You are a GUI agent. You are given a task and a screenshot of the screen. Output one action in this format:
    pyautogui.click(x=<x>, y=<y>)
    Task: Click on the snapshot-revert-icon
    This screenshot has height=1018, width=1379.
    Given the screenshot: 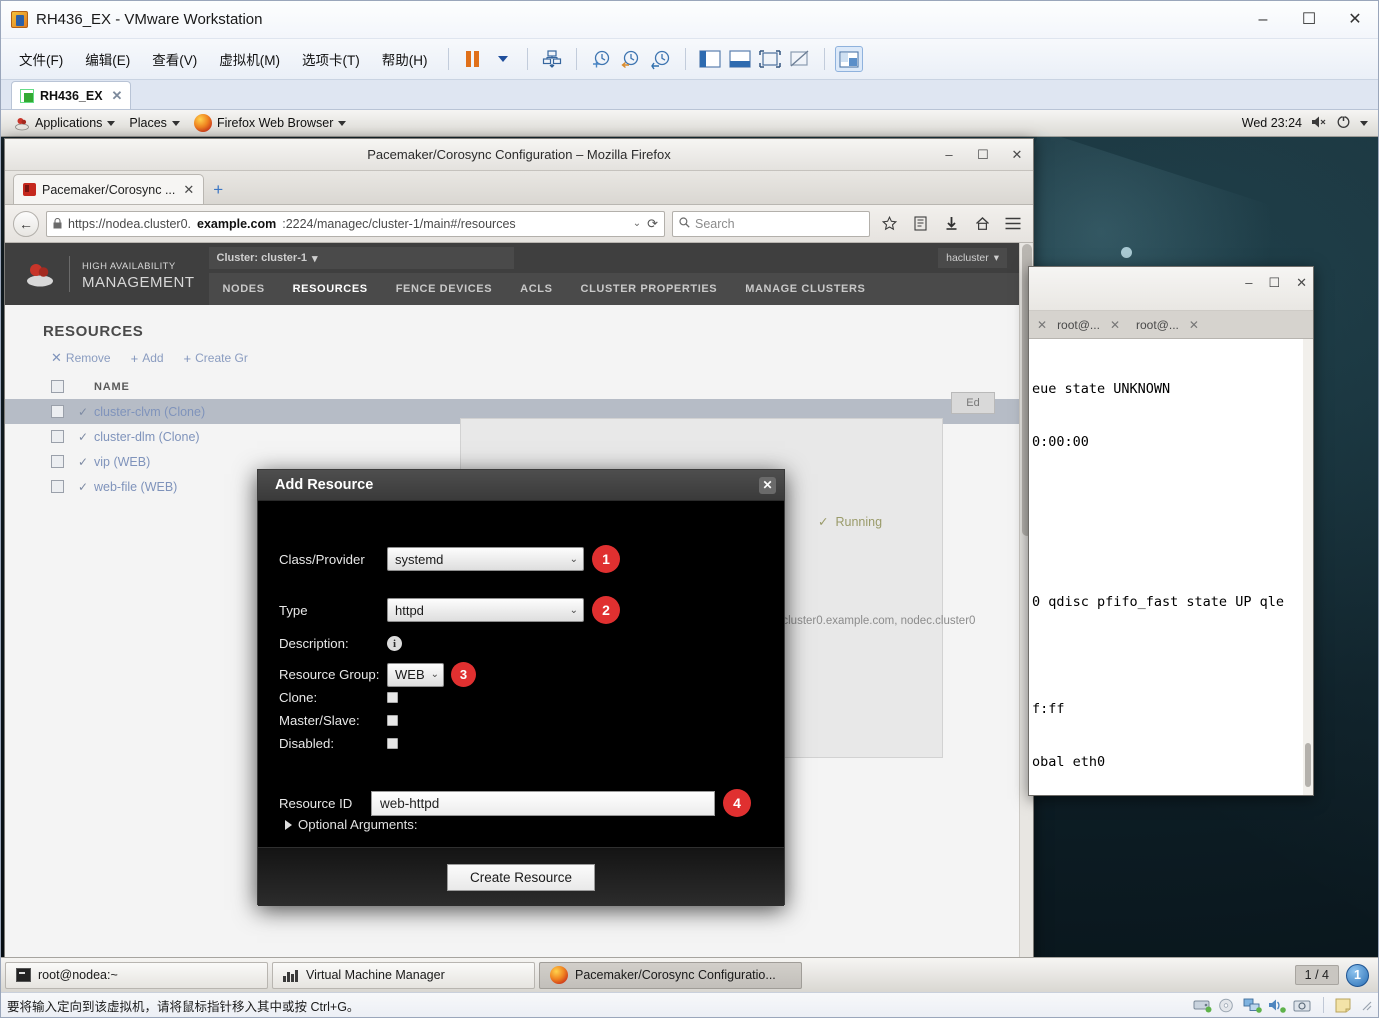 What is the action you would take?
    pyautogui.click(x=631, y=59)
    